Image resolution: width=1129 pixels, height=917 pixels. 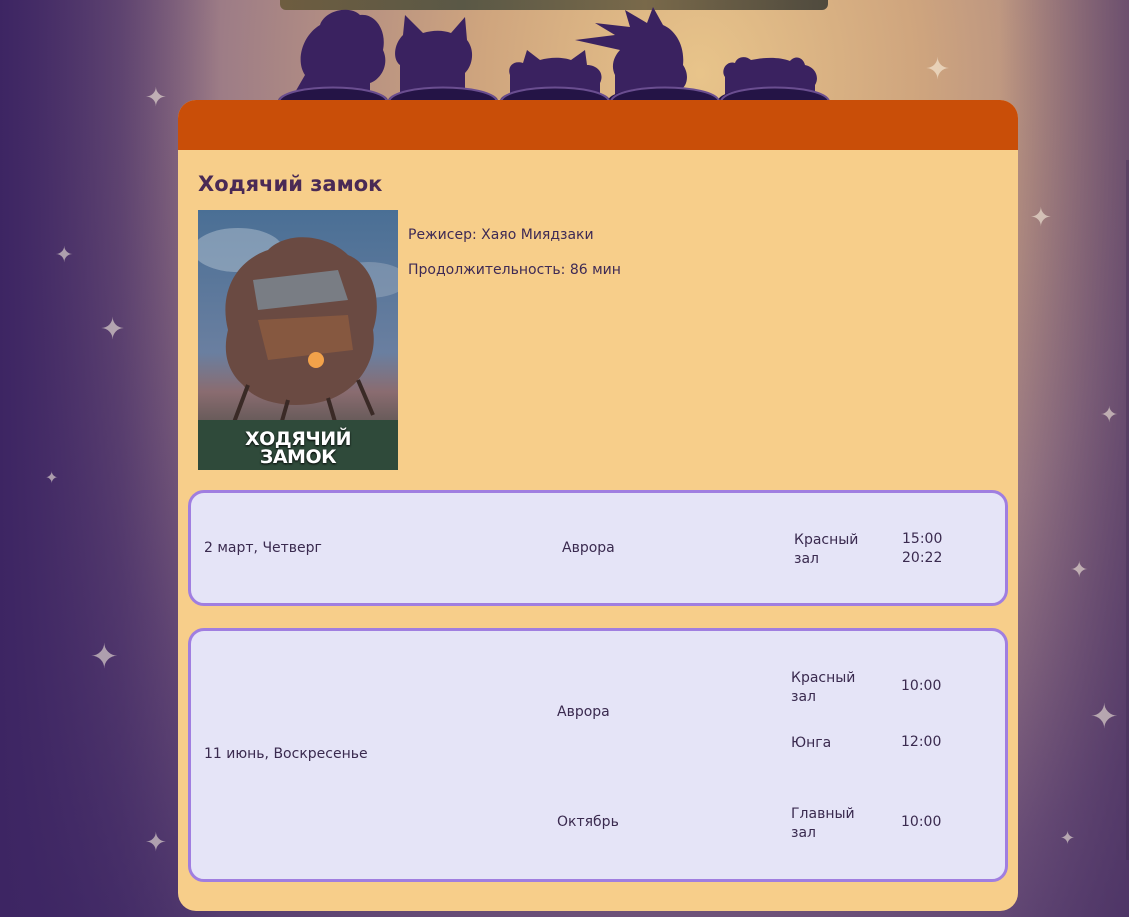 What do you see at coordinates (1064, 458) in the screenshot?
I see `background-vignette-right` at bounding box center [1064, 458].